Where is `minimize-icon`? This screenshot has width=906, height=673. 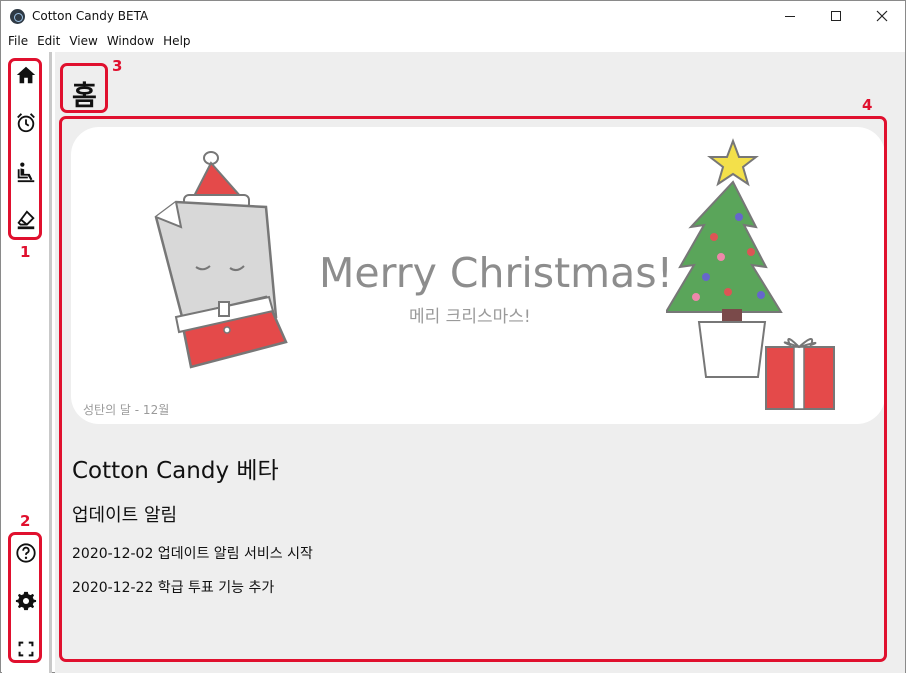
minimize-icon is located at coordinates (790, 16).